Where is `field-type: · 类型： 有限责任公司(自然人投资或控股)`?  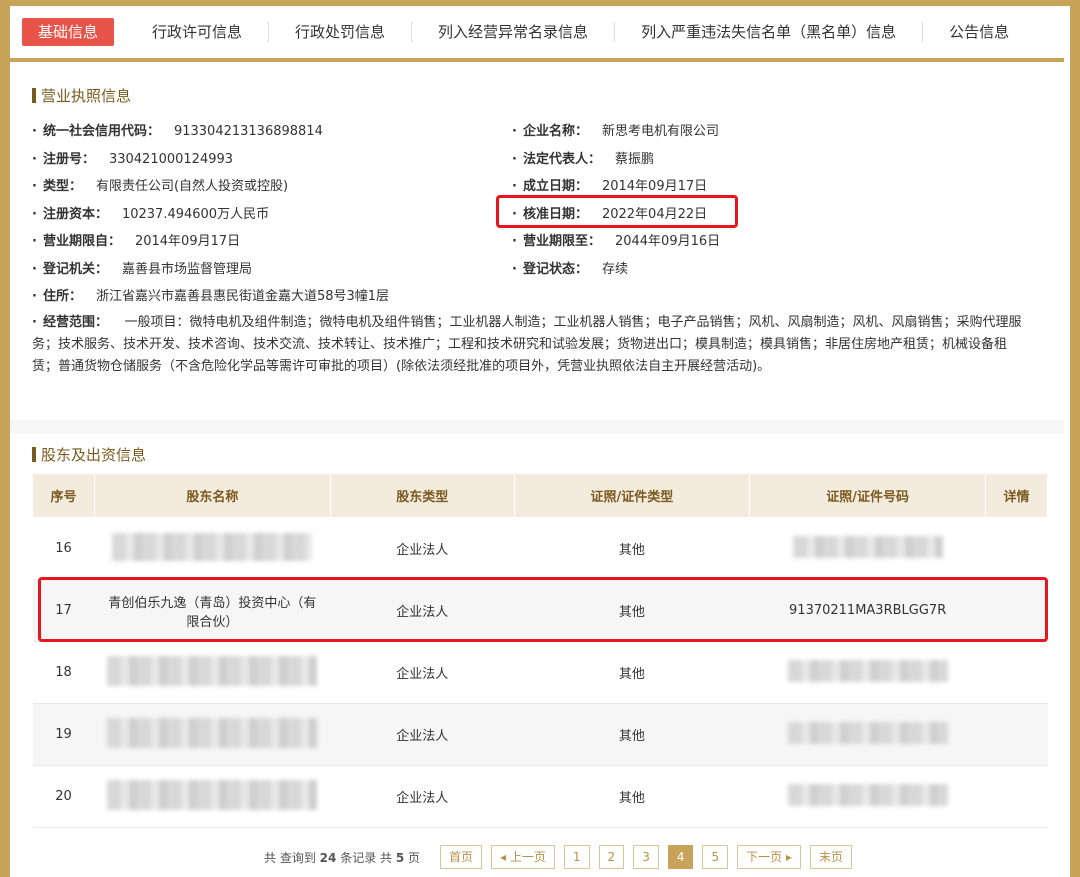 field-type: · 类型： 有限责任公司(自然人投资或控股) is located at coordinates (160, 186).